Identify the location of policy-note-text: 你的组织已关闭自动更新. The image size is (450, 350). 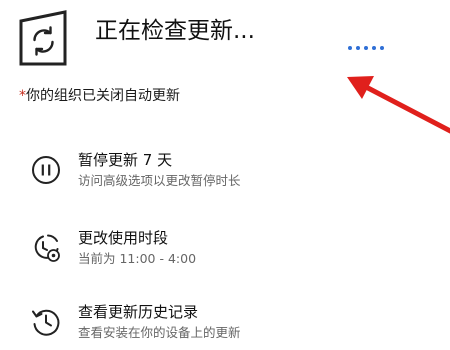
(103, 96).